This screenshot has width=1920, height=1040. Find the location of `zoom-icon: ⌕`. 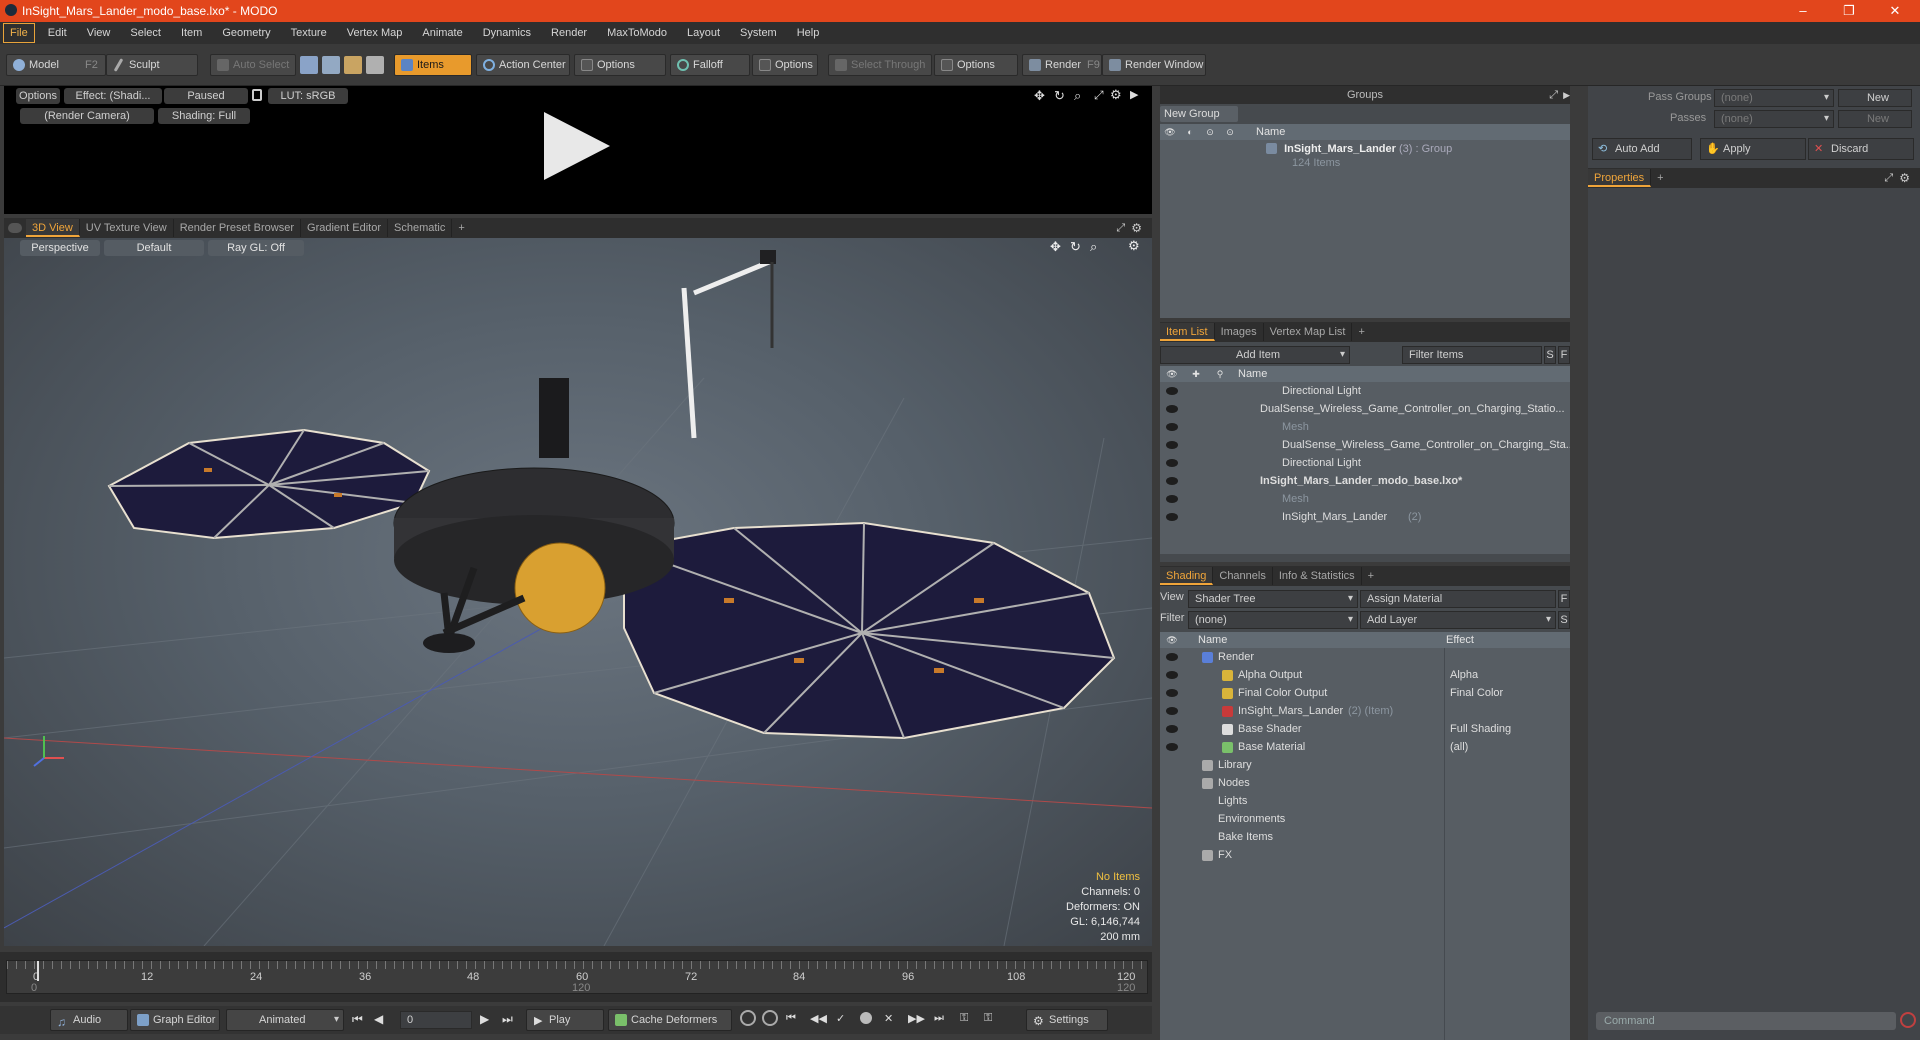

zoom-icon: ⌕ is located at coordinates (1077, 96).